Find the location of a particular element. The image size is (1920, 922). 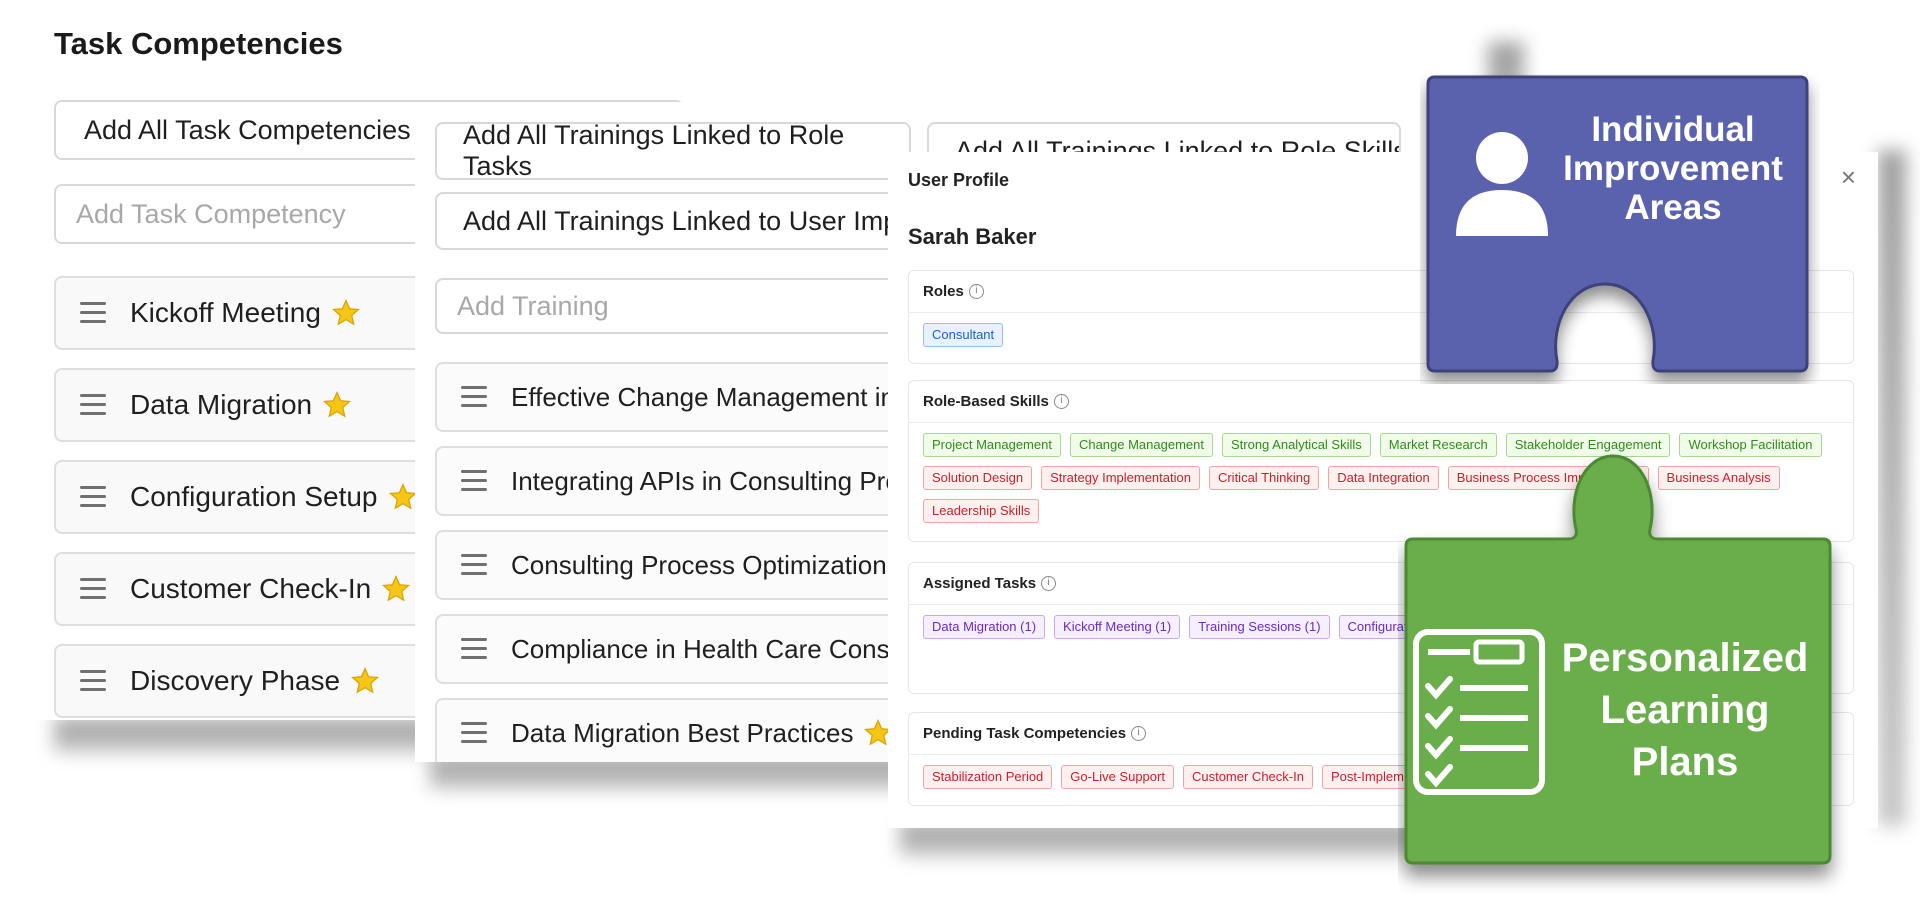

close-icon: × is located at coordinates (1848, 177).